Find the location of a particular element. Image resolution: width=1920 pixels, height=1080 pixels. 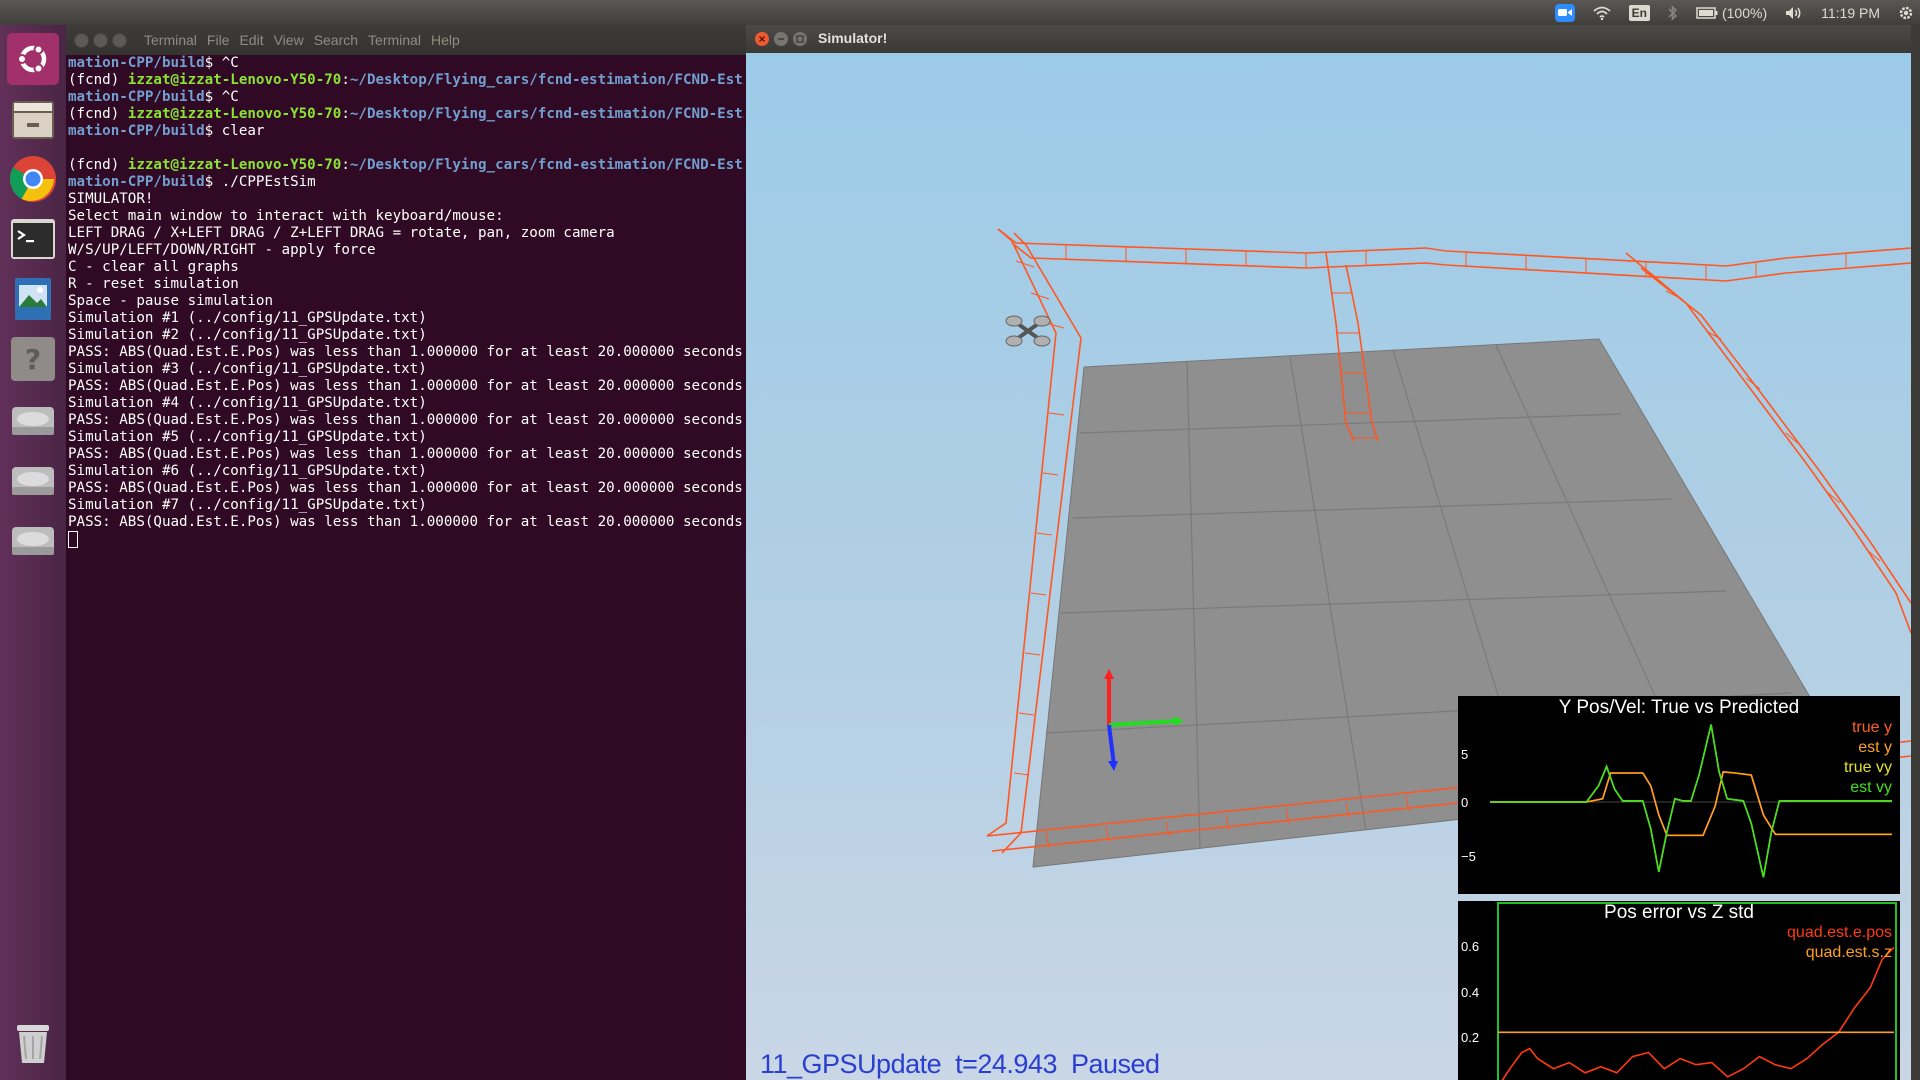

files-icon is located at coordinates (33, 120).